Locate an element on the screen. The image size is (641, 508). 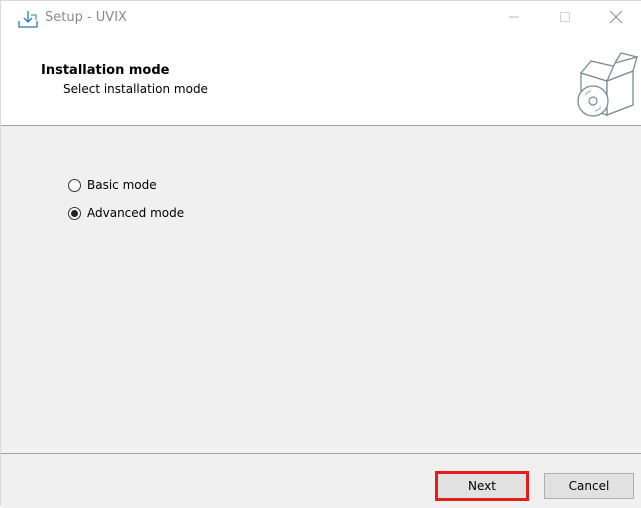
minimize-button is located at coordinates (514, 17).